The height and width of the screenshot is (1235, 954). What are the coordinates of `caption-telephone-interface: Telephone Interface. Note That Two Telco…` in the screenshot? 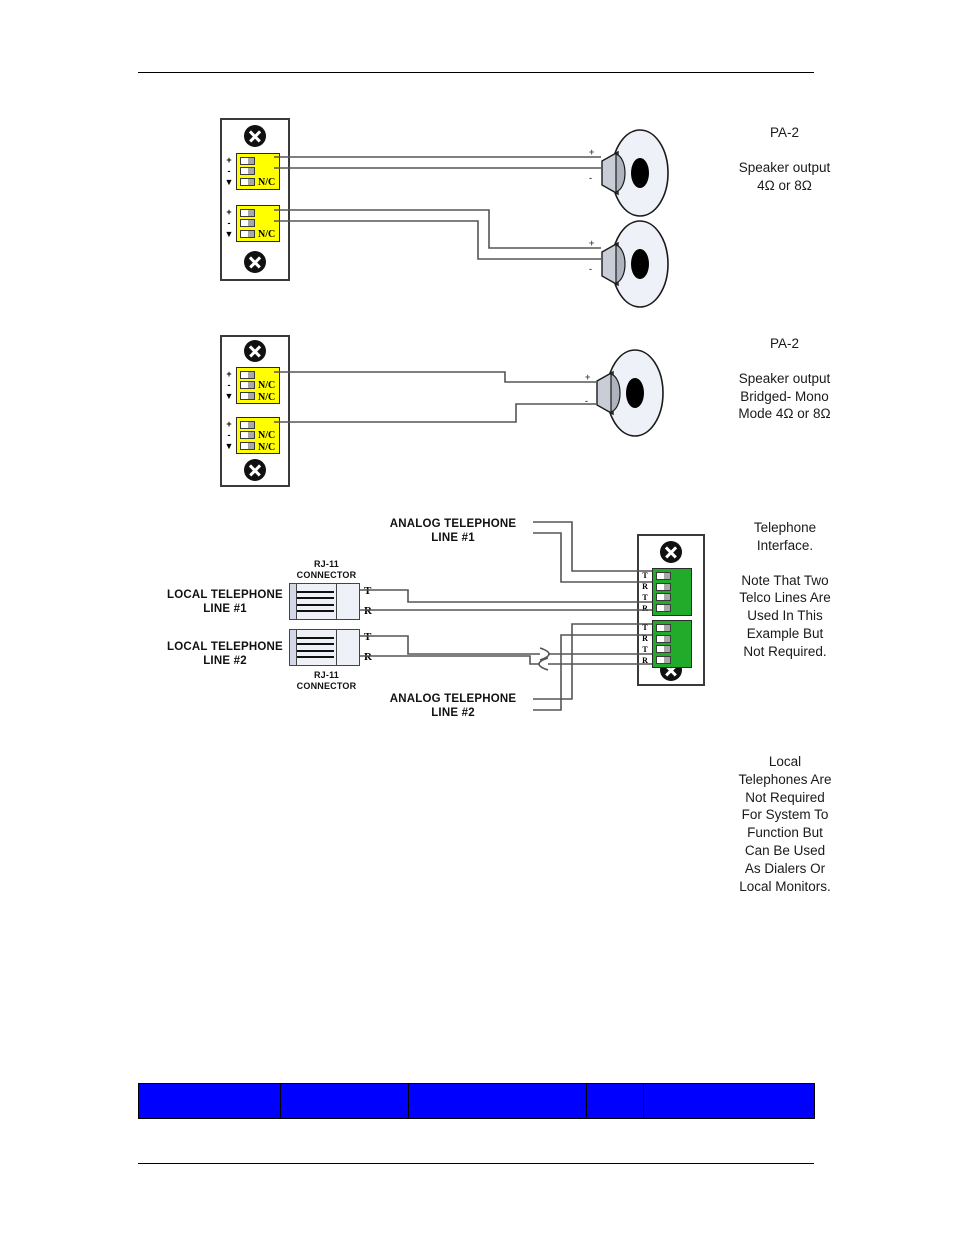 It's located at (785, 590).